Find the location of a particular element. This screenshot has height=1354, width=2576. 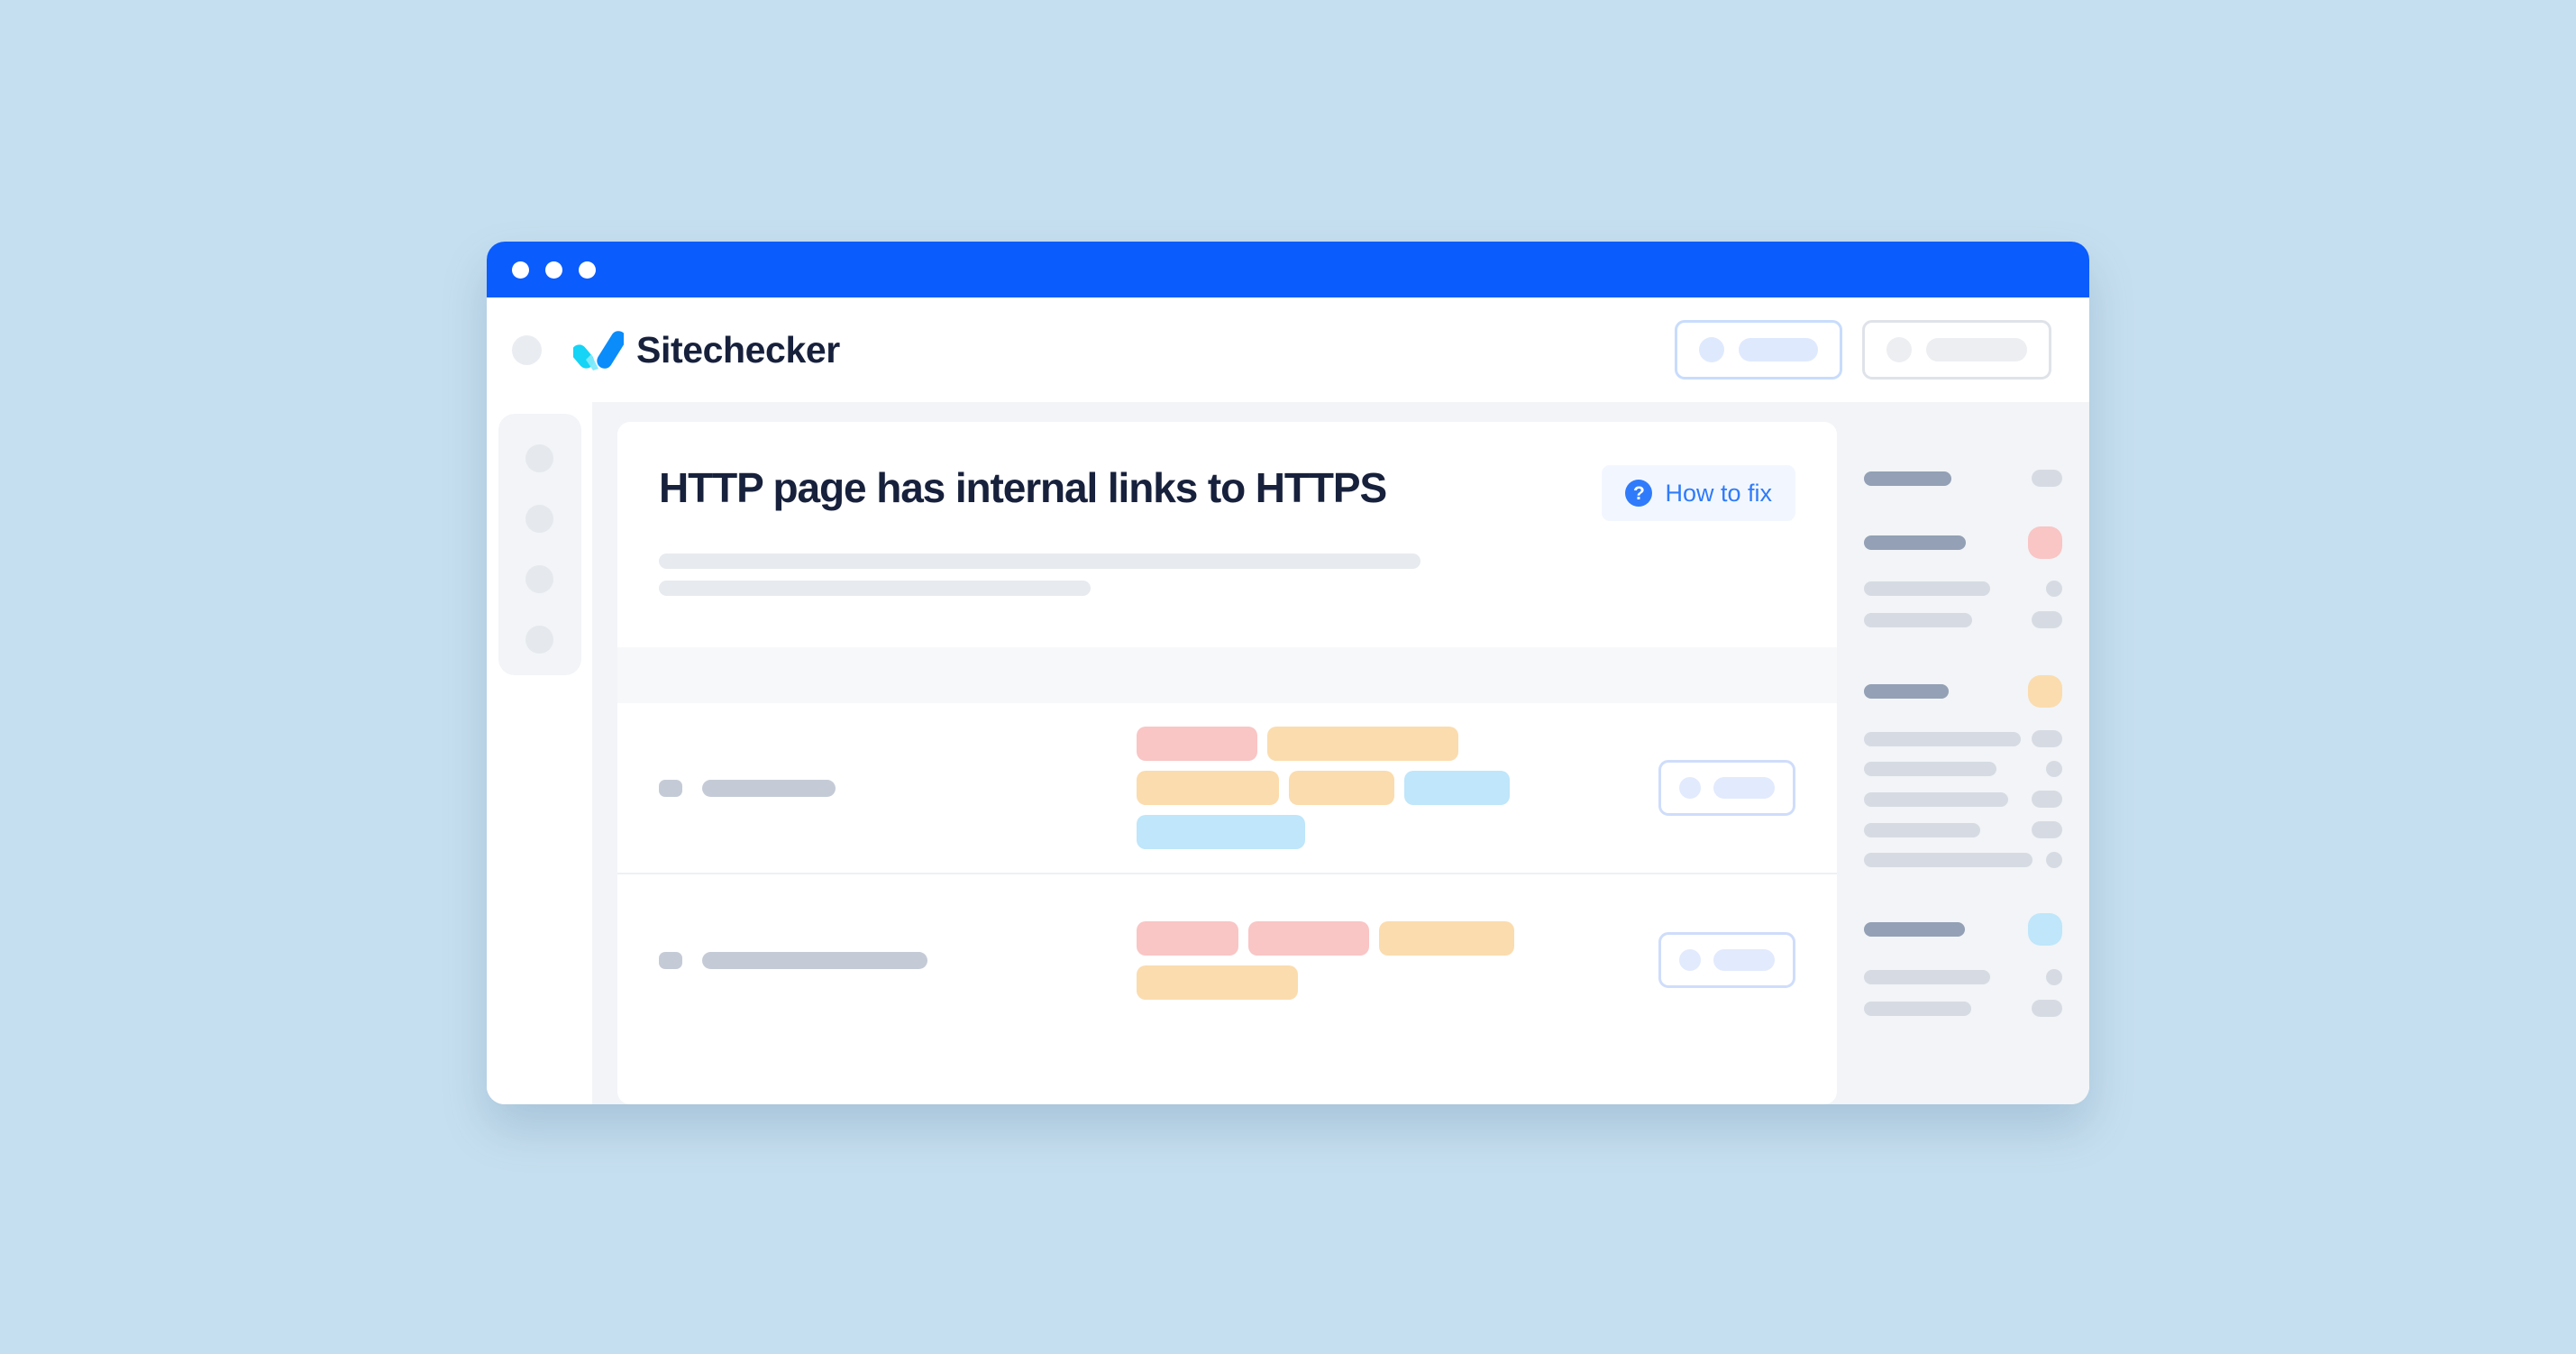

brand: Sitechecker is located at coordinates (705, 349).